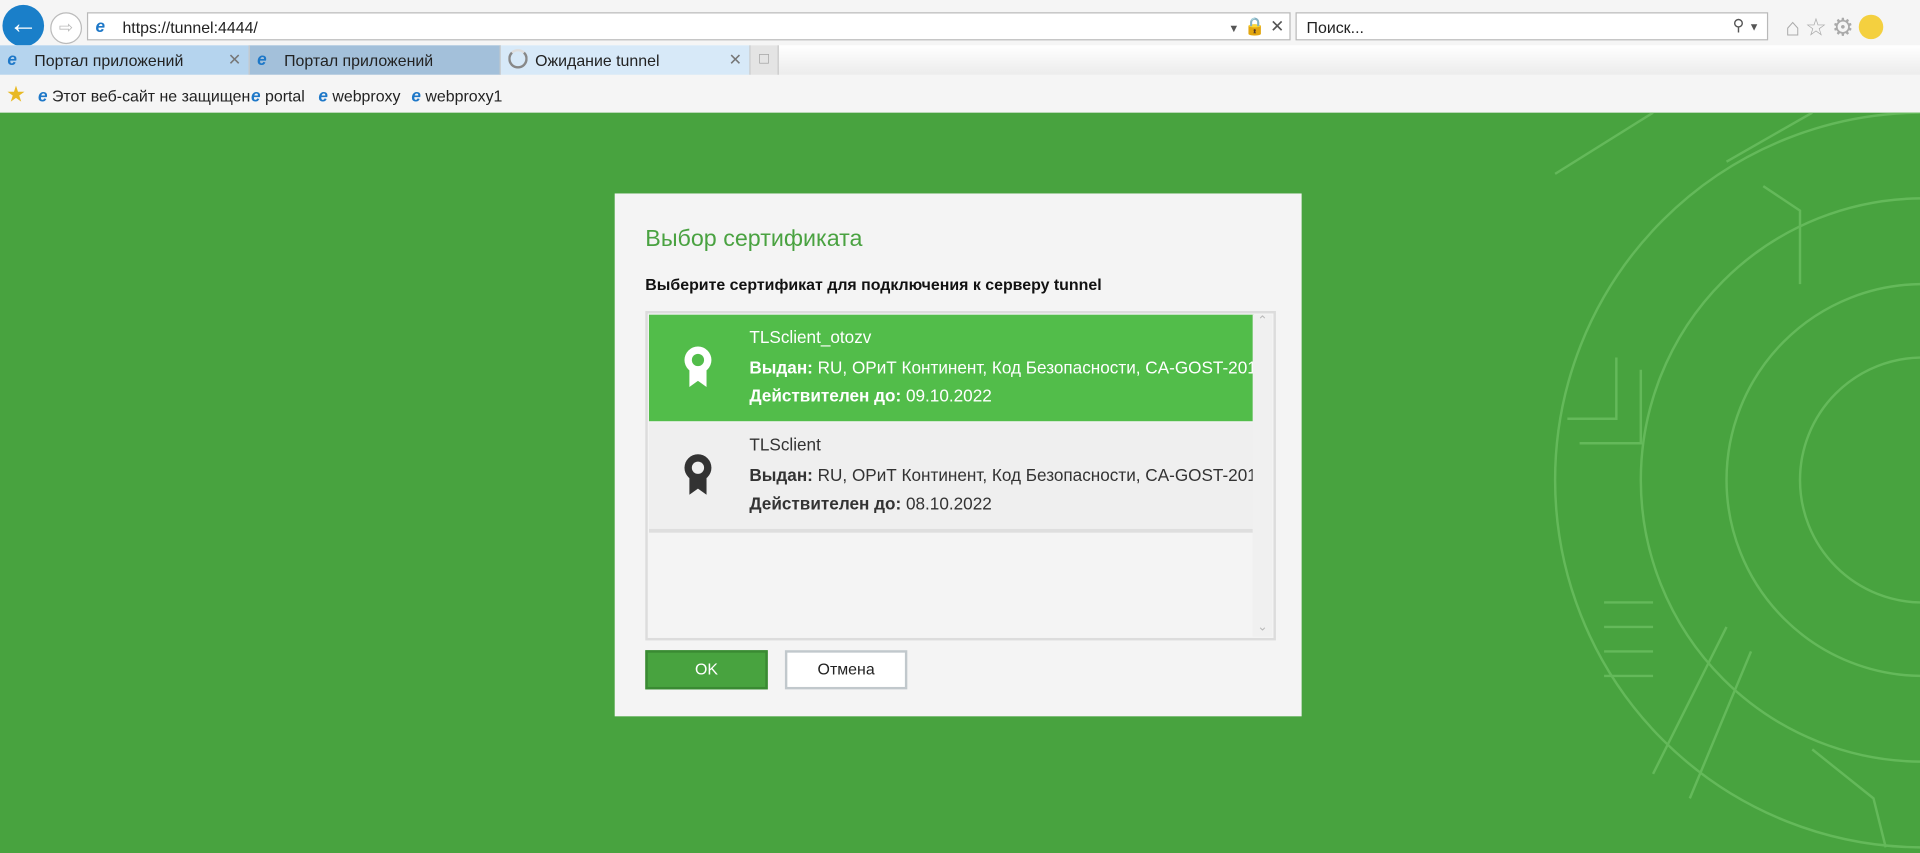 The image size is (1920, 853). Describe the element at coordinates (948, 395) in the screenshot. I see `certificate-valid-until: 09.10.2022` at that location.